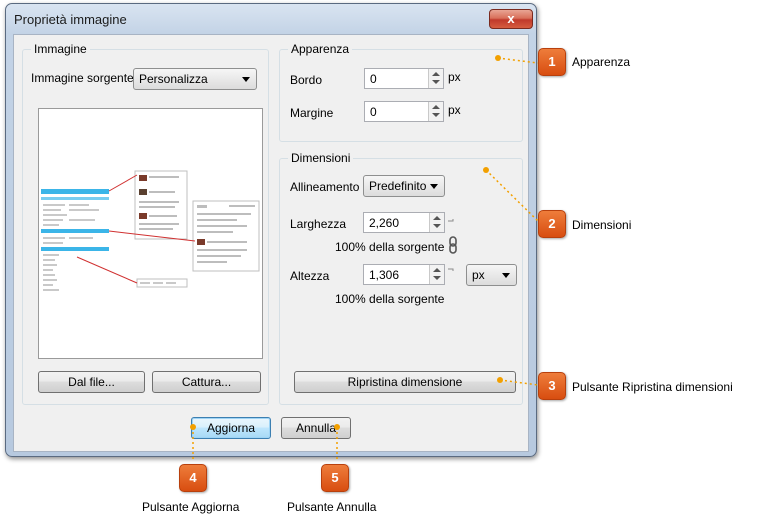 This screenshot has height=531, width=763. I want to click on callout-text-1: Apparenza, so click(601, 62).